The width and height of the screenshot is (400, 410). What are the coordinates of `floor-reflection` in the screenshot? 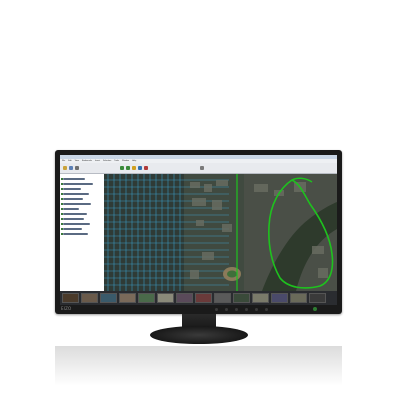 It's located at (198, 366).